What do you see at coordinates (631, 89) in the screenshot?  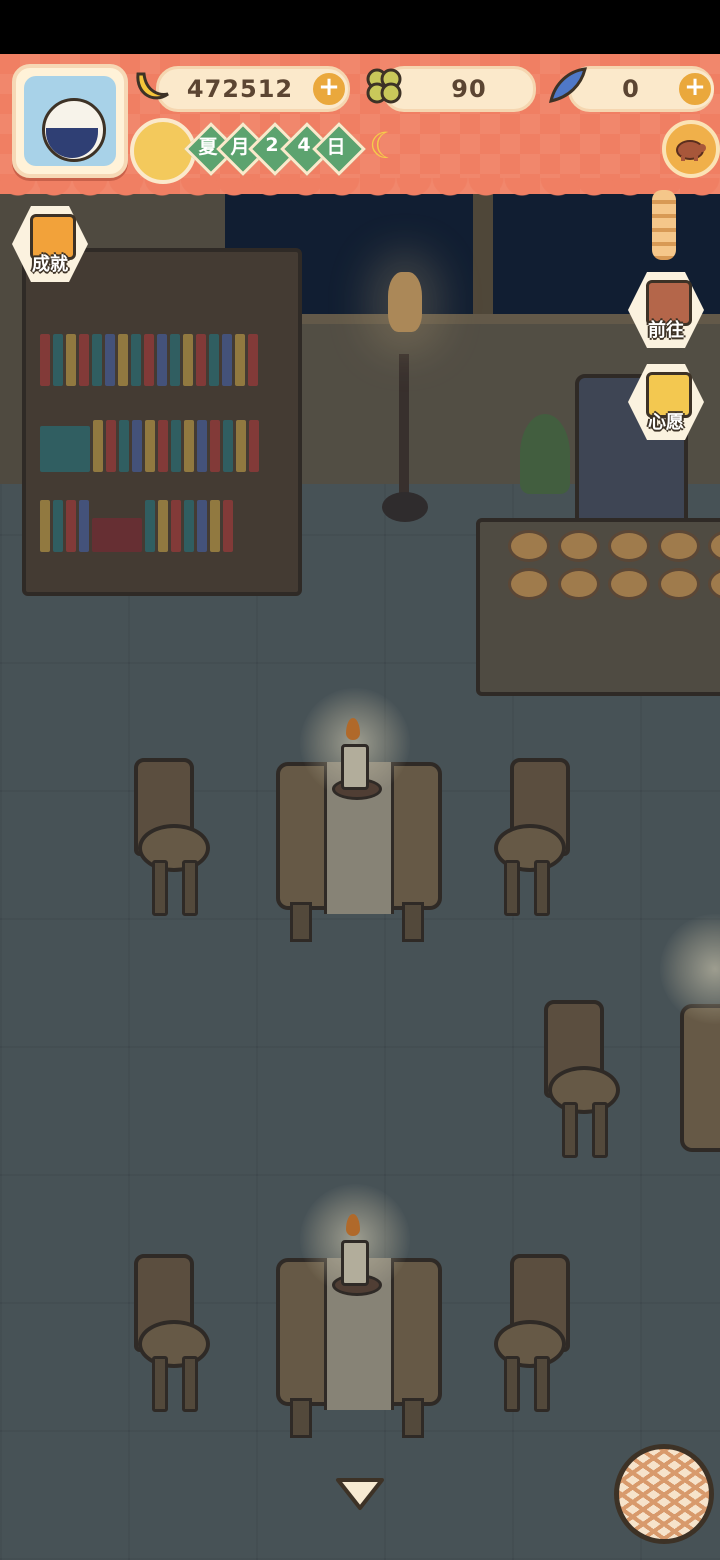 I see `feather-count: 0` at bounding box center [631, 89].